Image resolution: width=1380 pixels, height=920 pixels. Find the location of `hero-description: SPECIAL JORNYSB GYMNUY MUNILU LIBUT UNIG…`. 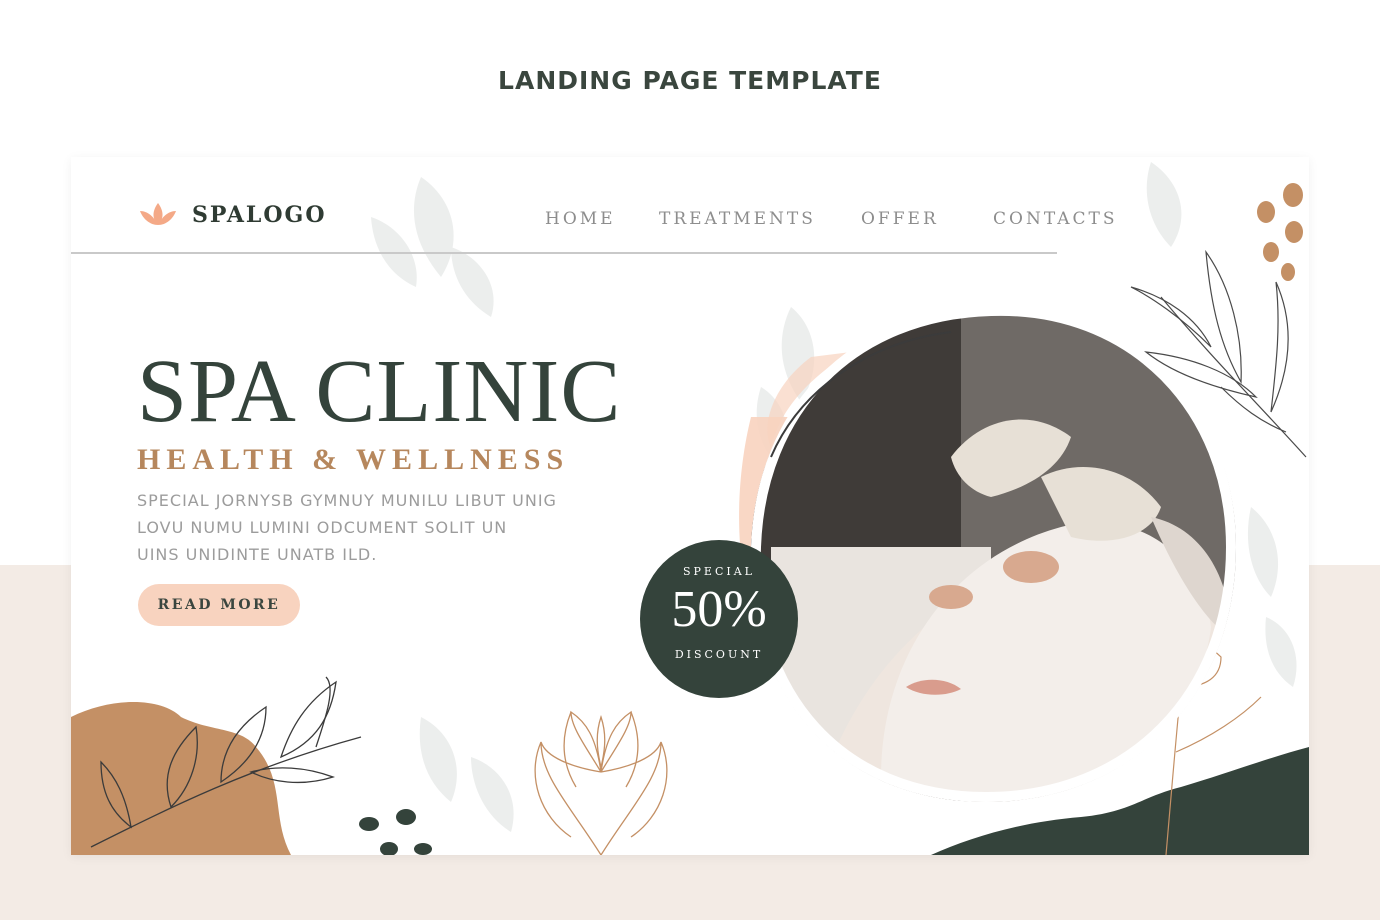

hero-description: SPECIAL JORNYSB GYMNUY MUNILU LIBUT UNIG… is located at coordinates (397, 527).